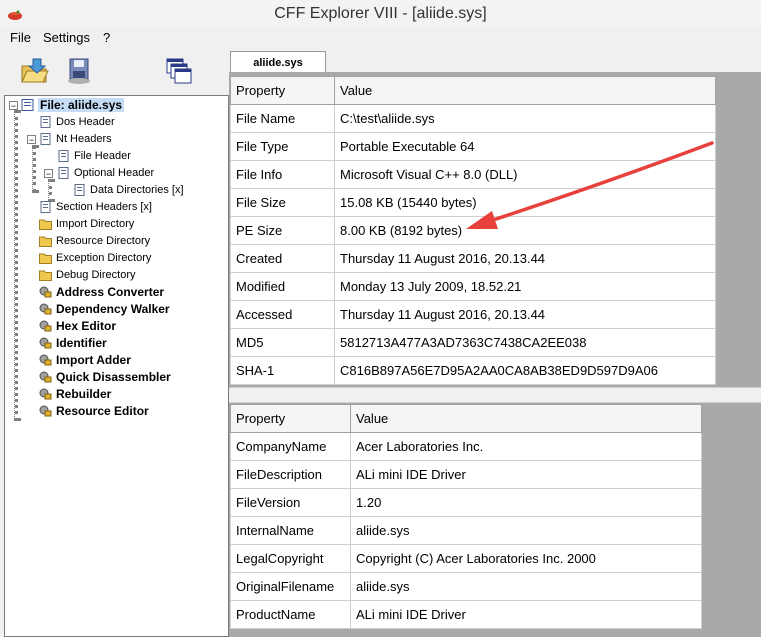 The width and height of the screenshot is (761, 637). Describe the element at coordinates (77, 326) in the screenshot. I see `tree-tool-hex-editor: Hex Editor` at that location.